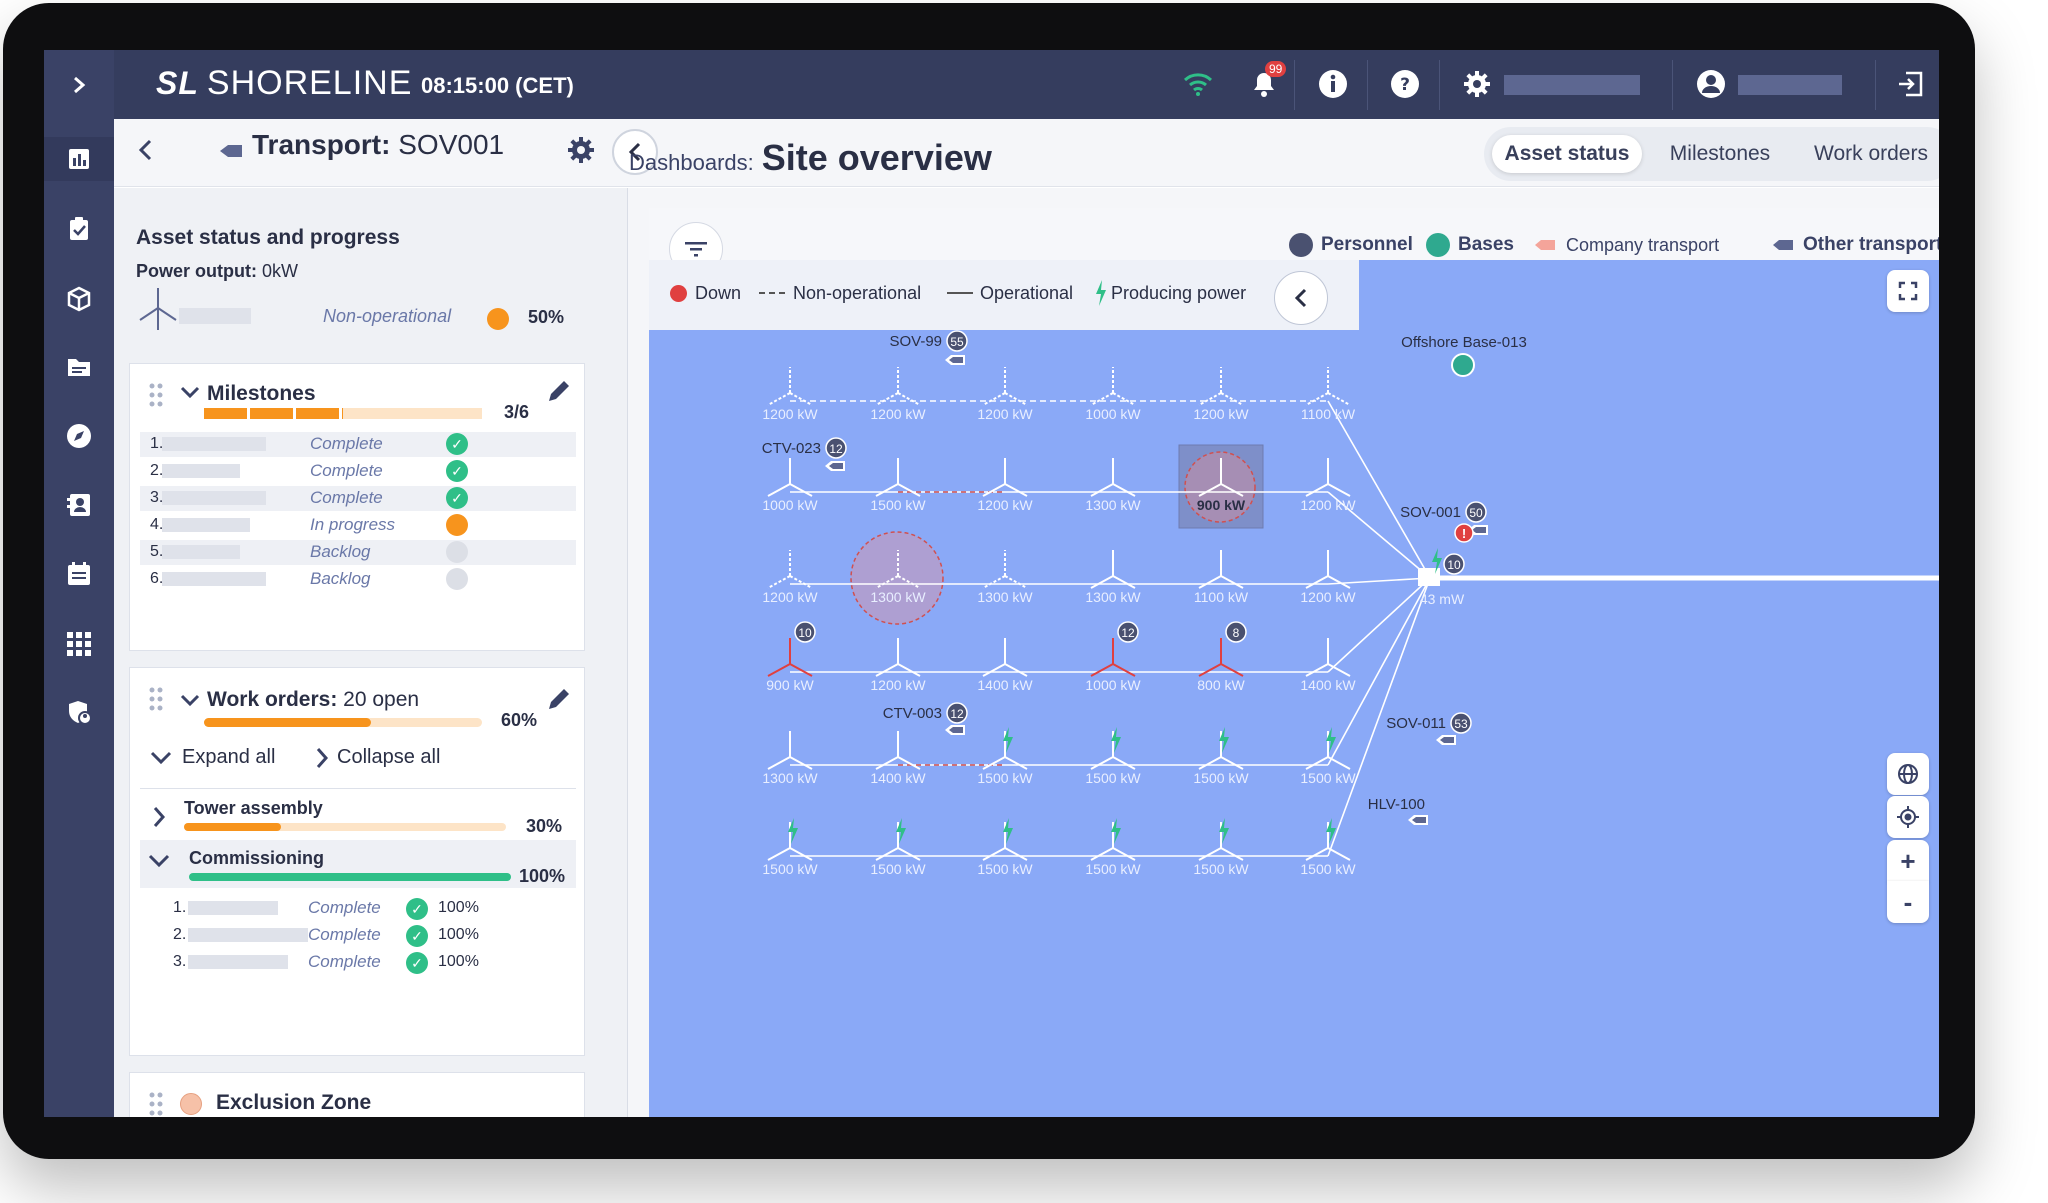  Describe the element at coordinates (79, 229) in the screenshot. I see `clipboard-icon` at that location.